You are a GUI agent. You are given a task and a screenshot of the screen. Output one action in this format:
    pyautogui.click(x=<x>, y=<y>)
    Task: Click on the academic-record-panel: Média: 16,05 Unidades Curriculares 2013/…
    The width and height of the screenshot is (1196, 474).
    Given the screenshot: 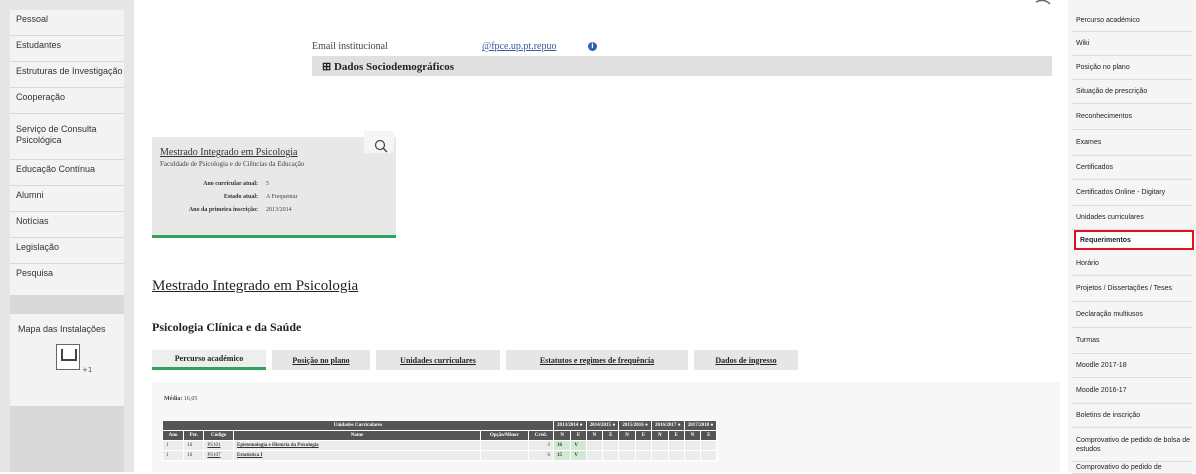 What is the action you would take?
    pyautogui.click(x=606, y=427)
    